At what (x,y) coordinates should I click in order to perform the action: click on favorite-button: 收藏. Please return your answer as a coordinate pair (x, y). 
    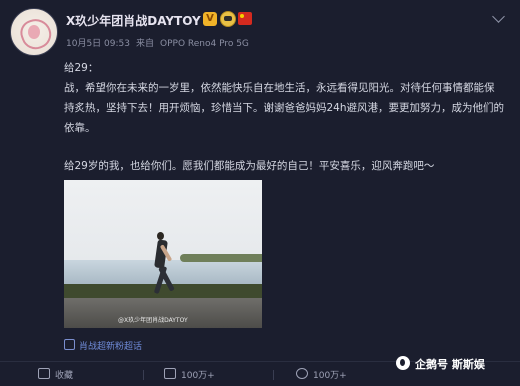
    Looking at the image, I should click on (55, 374).